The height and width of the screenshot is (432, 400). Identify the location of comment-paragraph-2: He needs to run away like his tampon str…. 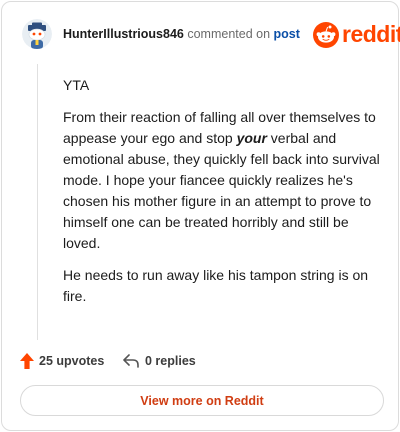
(216, 285).